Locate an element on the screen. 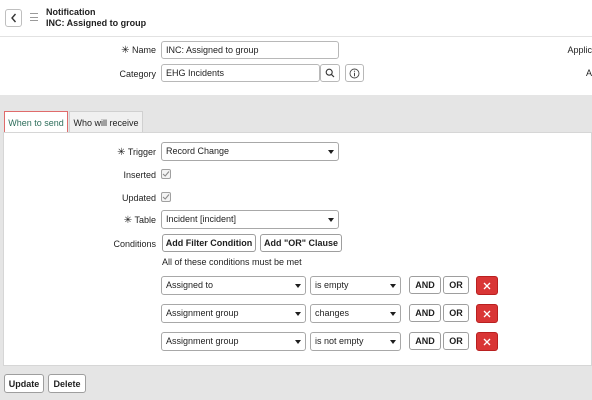 Image resolution: width=592 pixels, height=400 pixels. condition-operator-value: is empty is located at coordinates (332, 285).